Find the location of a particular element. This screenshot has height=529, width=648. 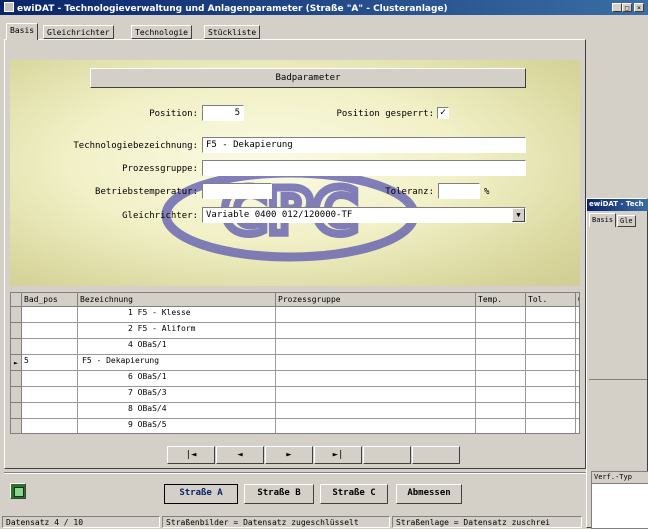

rectifier-select: Variable 0400 012/120000-TF is located at coordinates (364, 215).